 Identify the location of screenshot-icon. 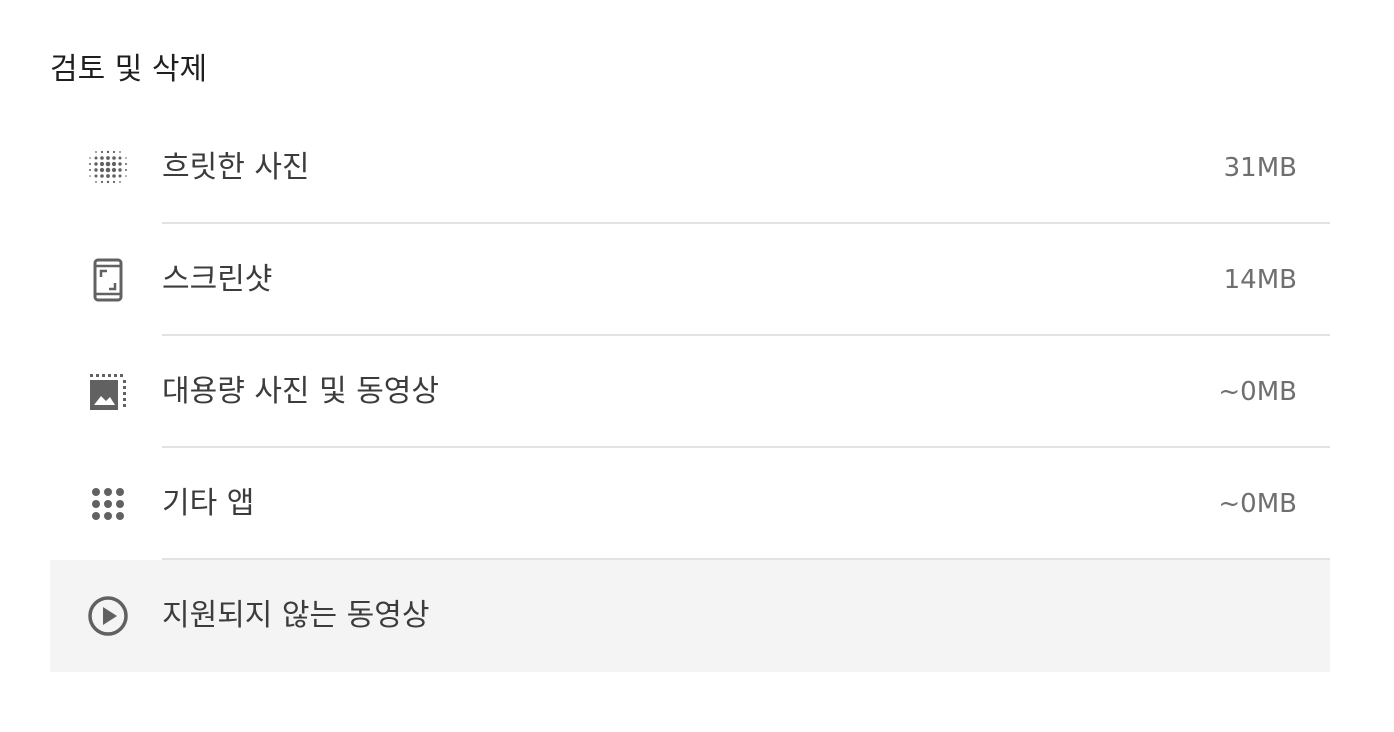
(108, 280).